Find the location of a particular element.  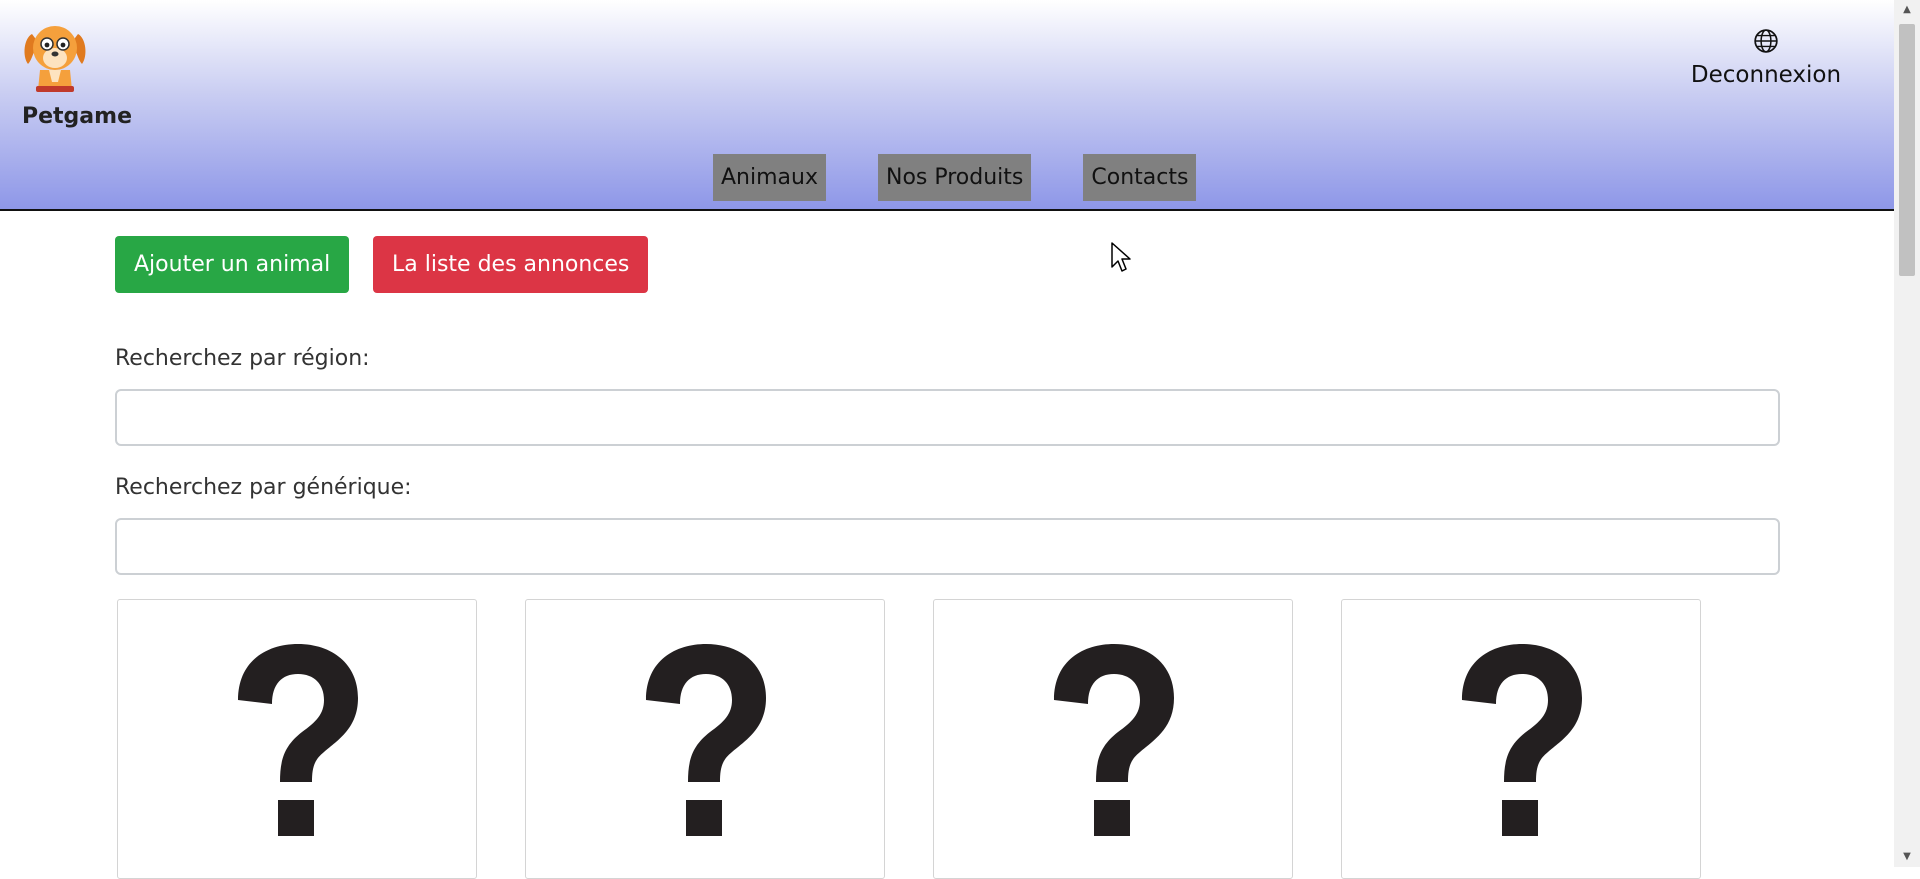

nav-item-contacts: Contacts is located at coordinates (1140, 177).